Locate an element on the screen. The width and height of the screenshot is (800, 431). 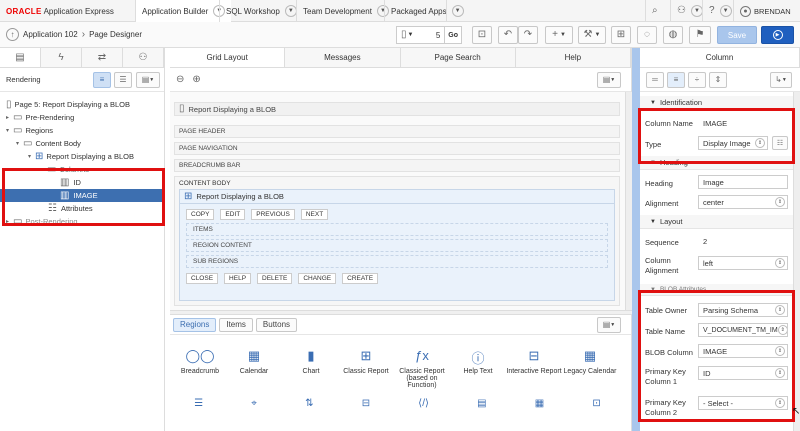
gallery-label: Classic Report is located at coordinates (366, 371).